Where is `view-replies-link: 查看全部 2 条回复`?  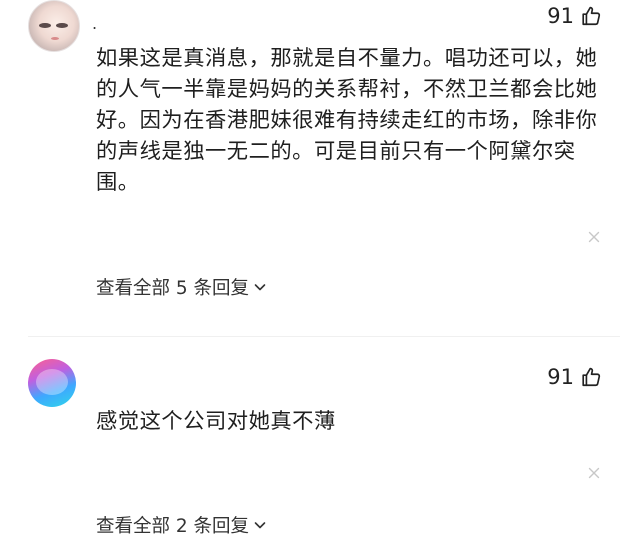
view-replies-link: 查看全部 2 条回复 is located at coordinates (181, 525).